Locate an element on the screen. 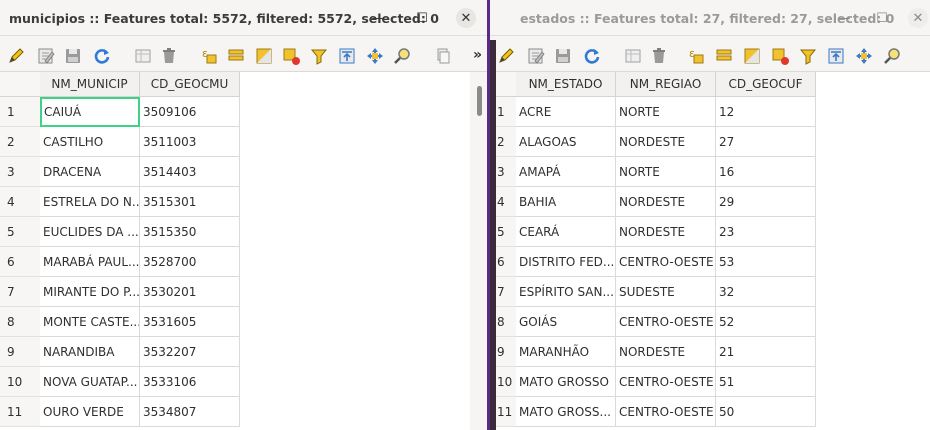 Image resolution: width=930 pixels, height=430 pixels. vertical-scrollbar is located at coordinates (479, 251).